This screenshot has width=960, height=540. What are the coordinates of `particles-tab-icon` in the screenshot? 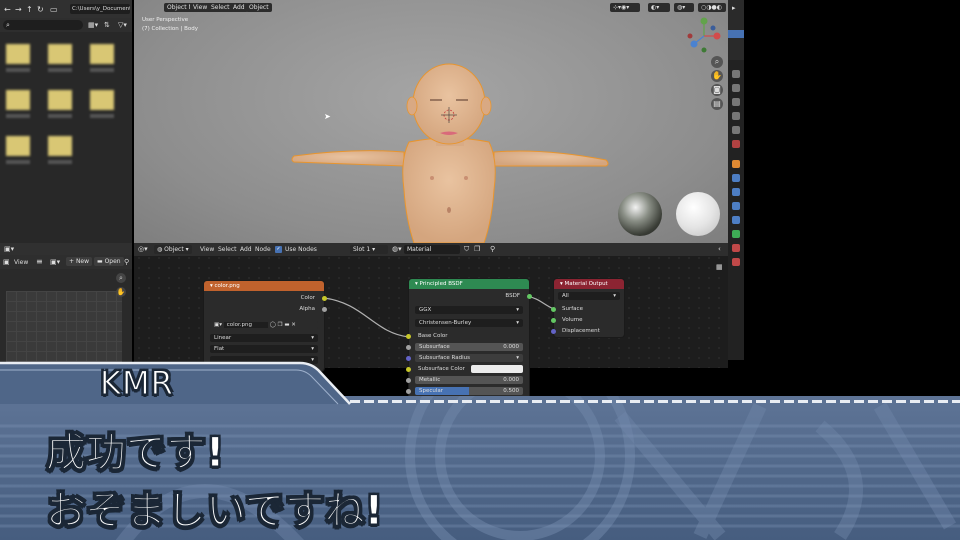 It's located at (736, 192).